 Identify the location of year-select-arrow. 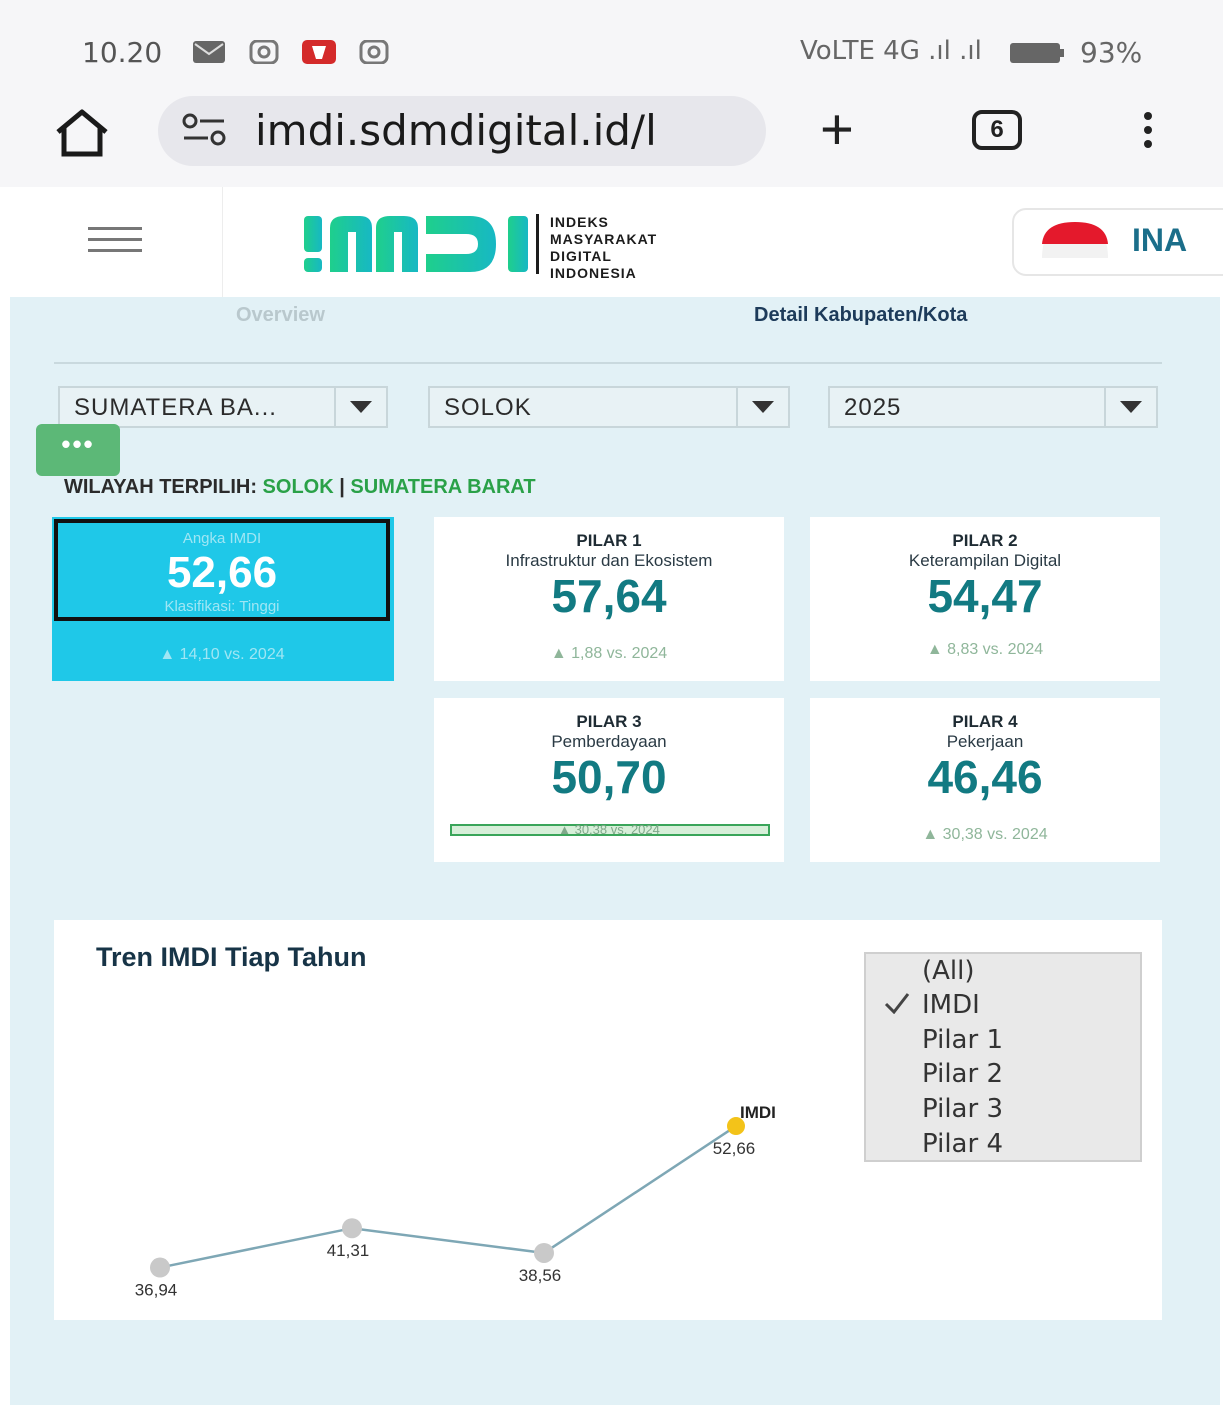
(1130, 407).